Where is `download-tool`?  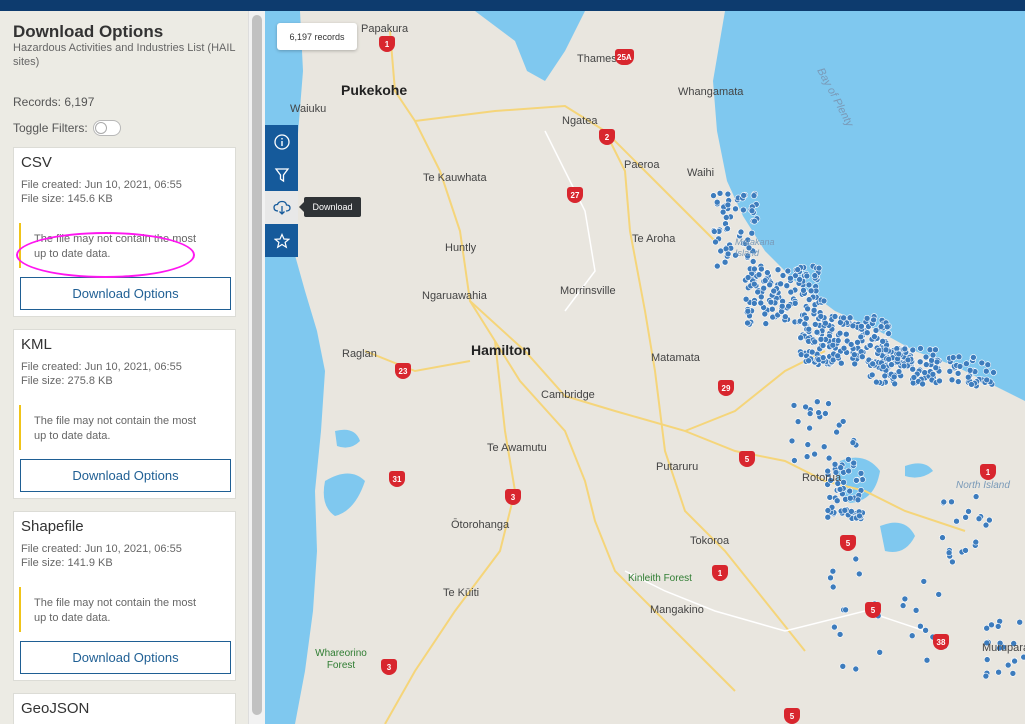
download-tool is located at coordinates (281, 207).